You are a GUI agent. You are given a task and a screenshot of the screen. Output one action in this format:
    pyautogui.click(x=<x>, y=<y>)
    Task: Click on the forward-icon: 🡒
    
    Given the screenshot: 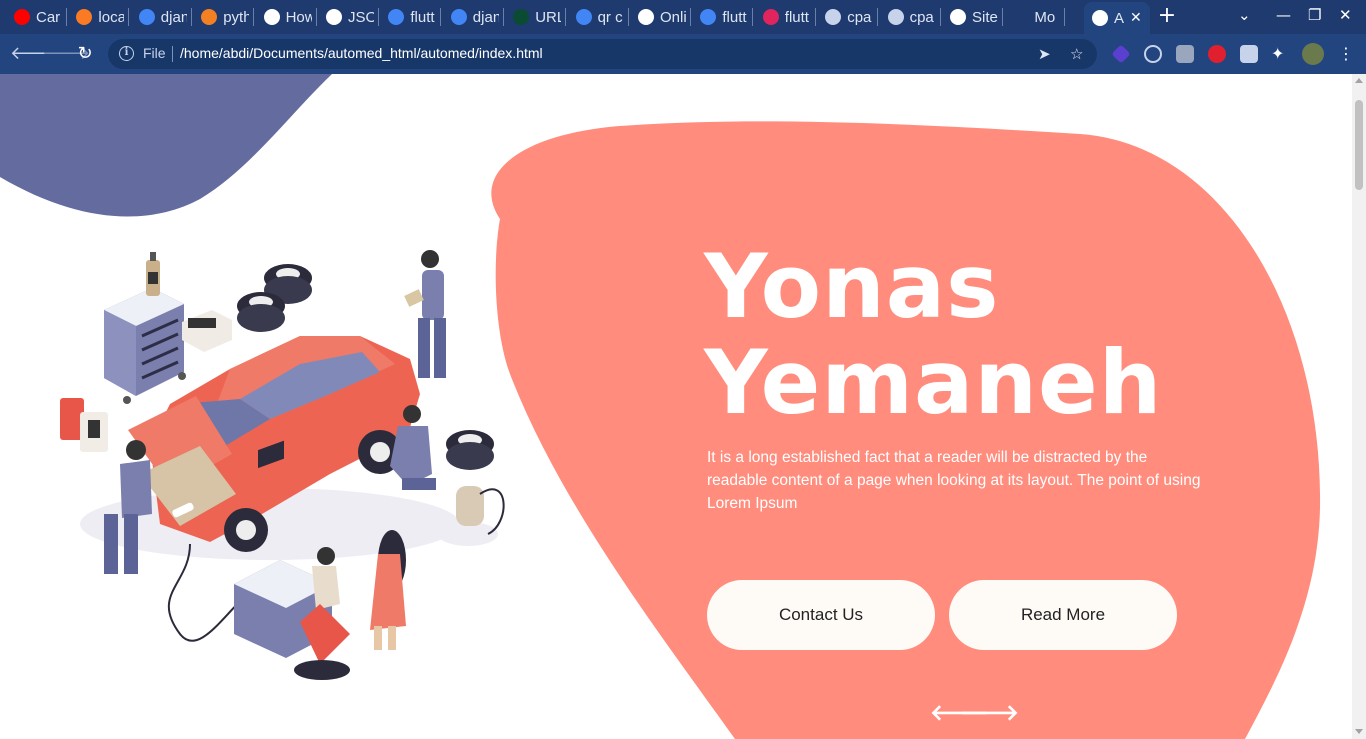 What is the action you would take?
    pyautogui.click(x=66, y=54)
    